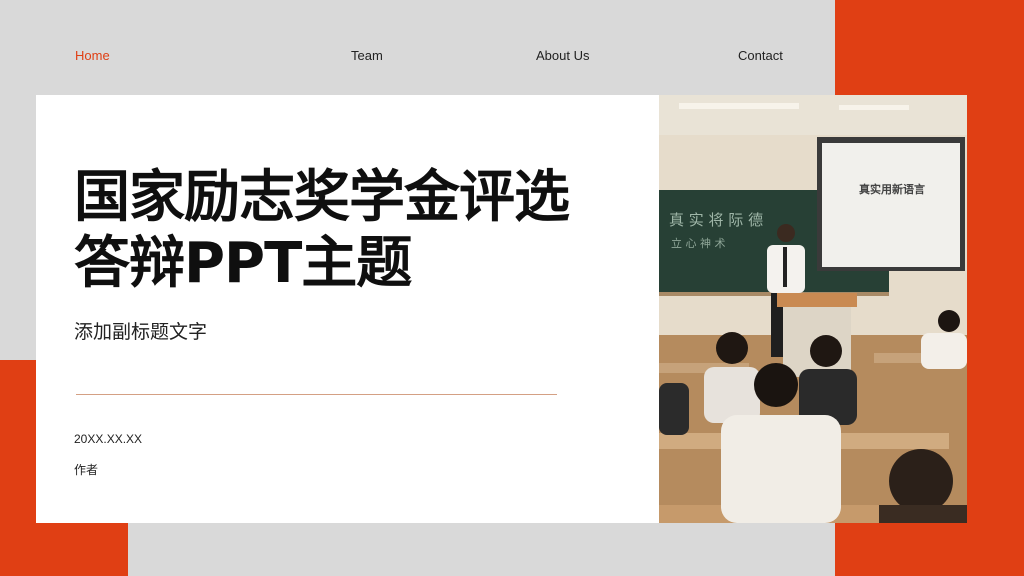 This screenshot has width=1024, height=576. I want to click on svg-text: 立 心 神 术, so click(698, 243).